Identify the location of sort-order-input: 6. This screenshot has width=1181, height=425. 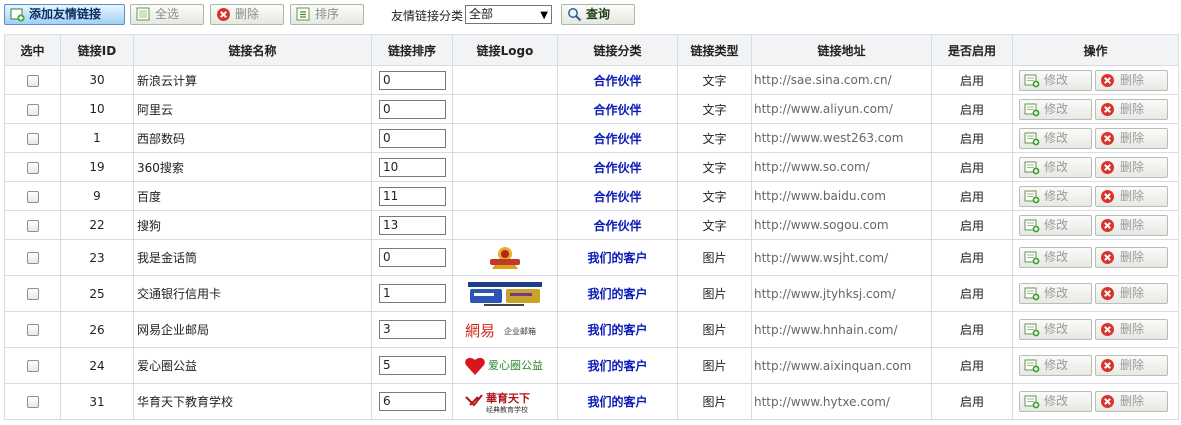
(412, 401).